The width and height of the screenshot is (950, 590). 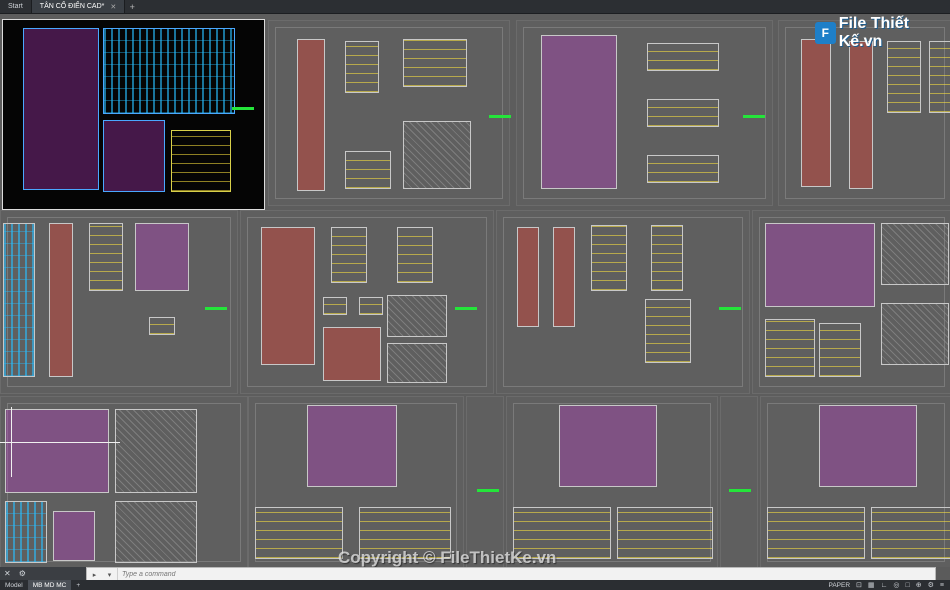 What do you see at coordinates (884, 585) in the screenshot?
I see `ortho-icon: ∟` at bounding box center [884, 585].